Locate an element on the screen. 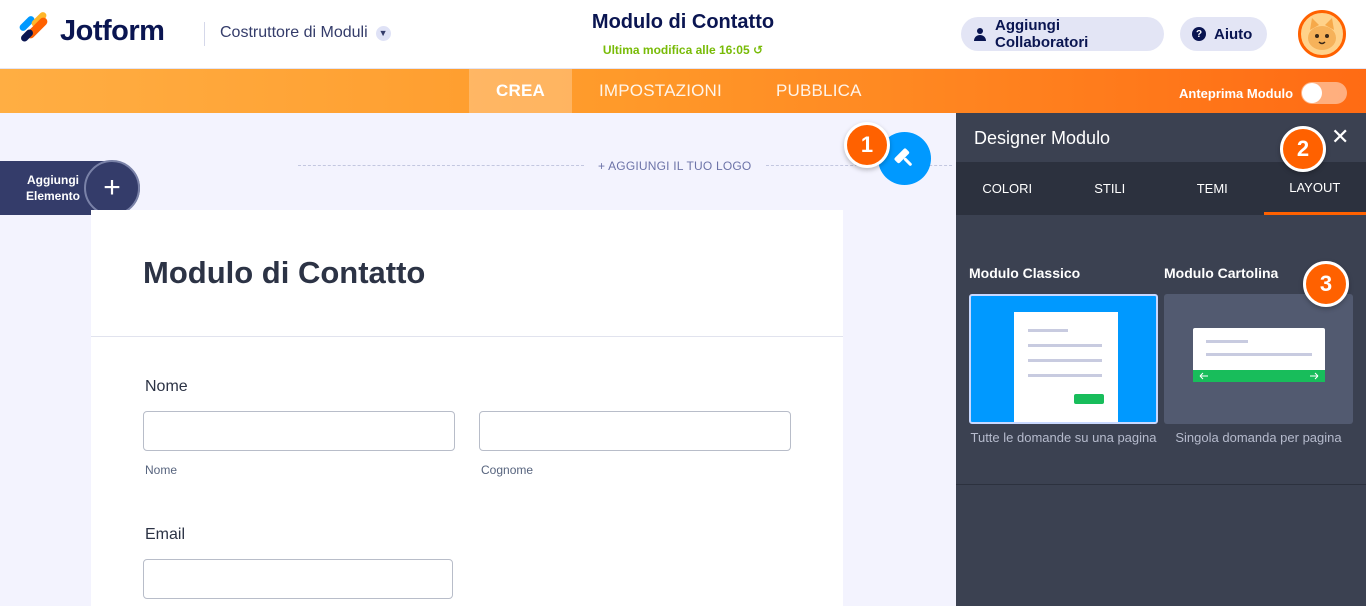 The image size is (1366, 606). form-preview-label: Anteprima Modulo is located at coordinates (1236, 93).